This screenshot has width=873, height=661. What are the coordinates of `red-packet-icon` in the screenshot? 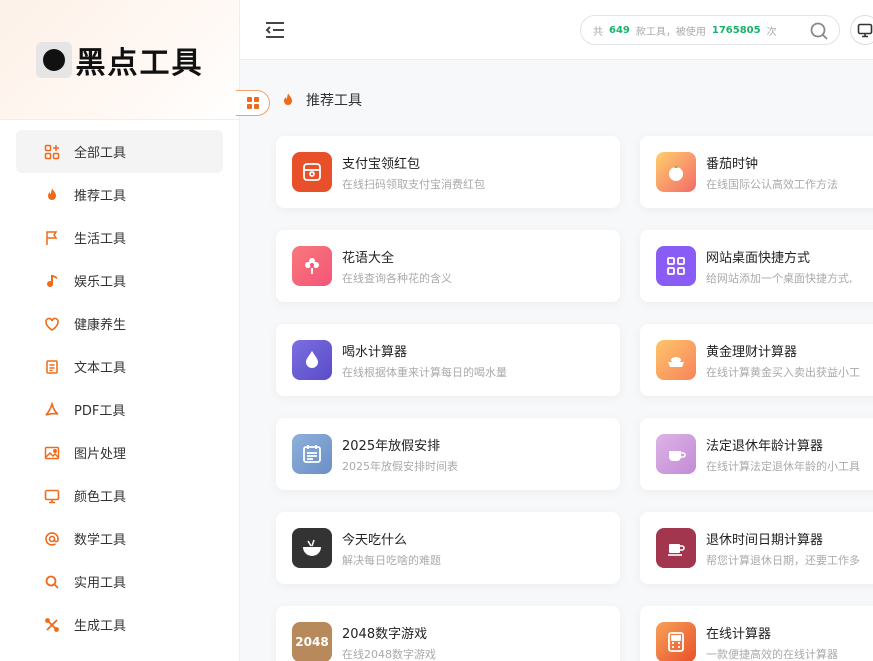 It's located at (312, 172).